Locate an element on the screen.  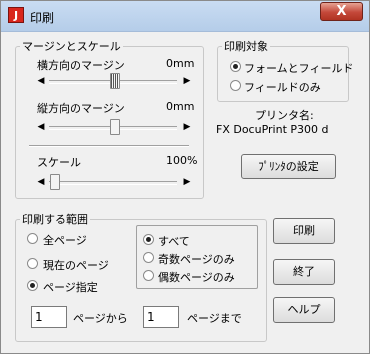
radio-odd-pages-label: 奇数ページのみ is located at coordinates (196, 259).